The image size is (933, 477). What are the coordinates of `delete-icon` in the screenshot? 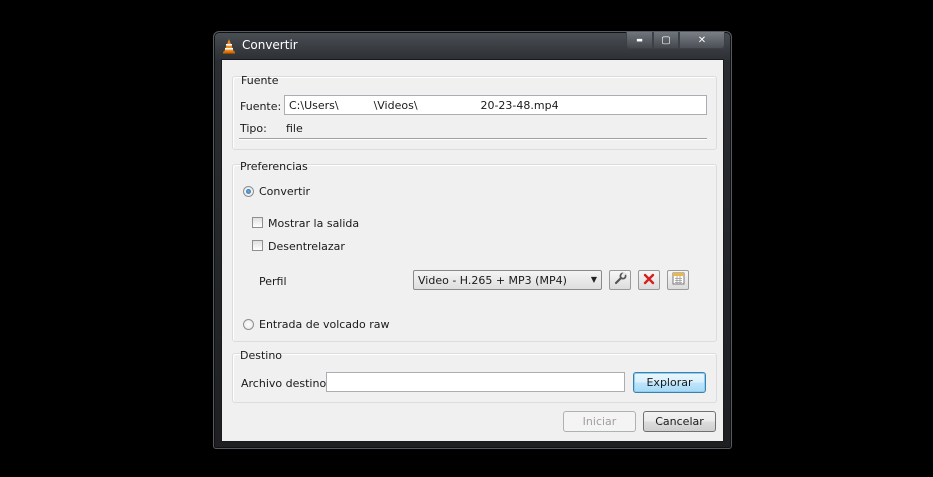 It's located at (649, 280).